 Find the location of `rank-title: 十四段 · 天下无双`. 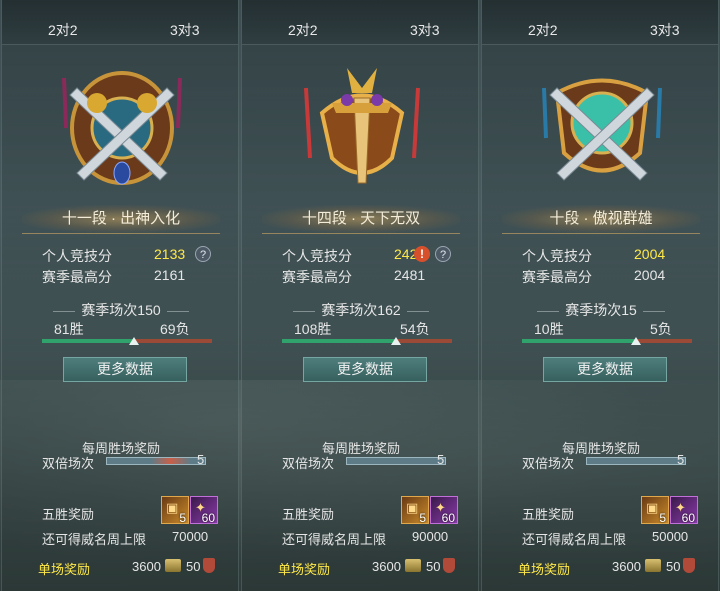

rank-title: 十四段 · 天下无双 is located at coordinates (361, 219).